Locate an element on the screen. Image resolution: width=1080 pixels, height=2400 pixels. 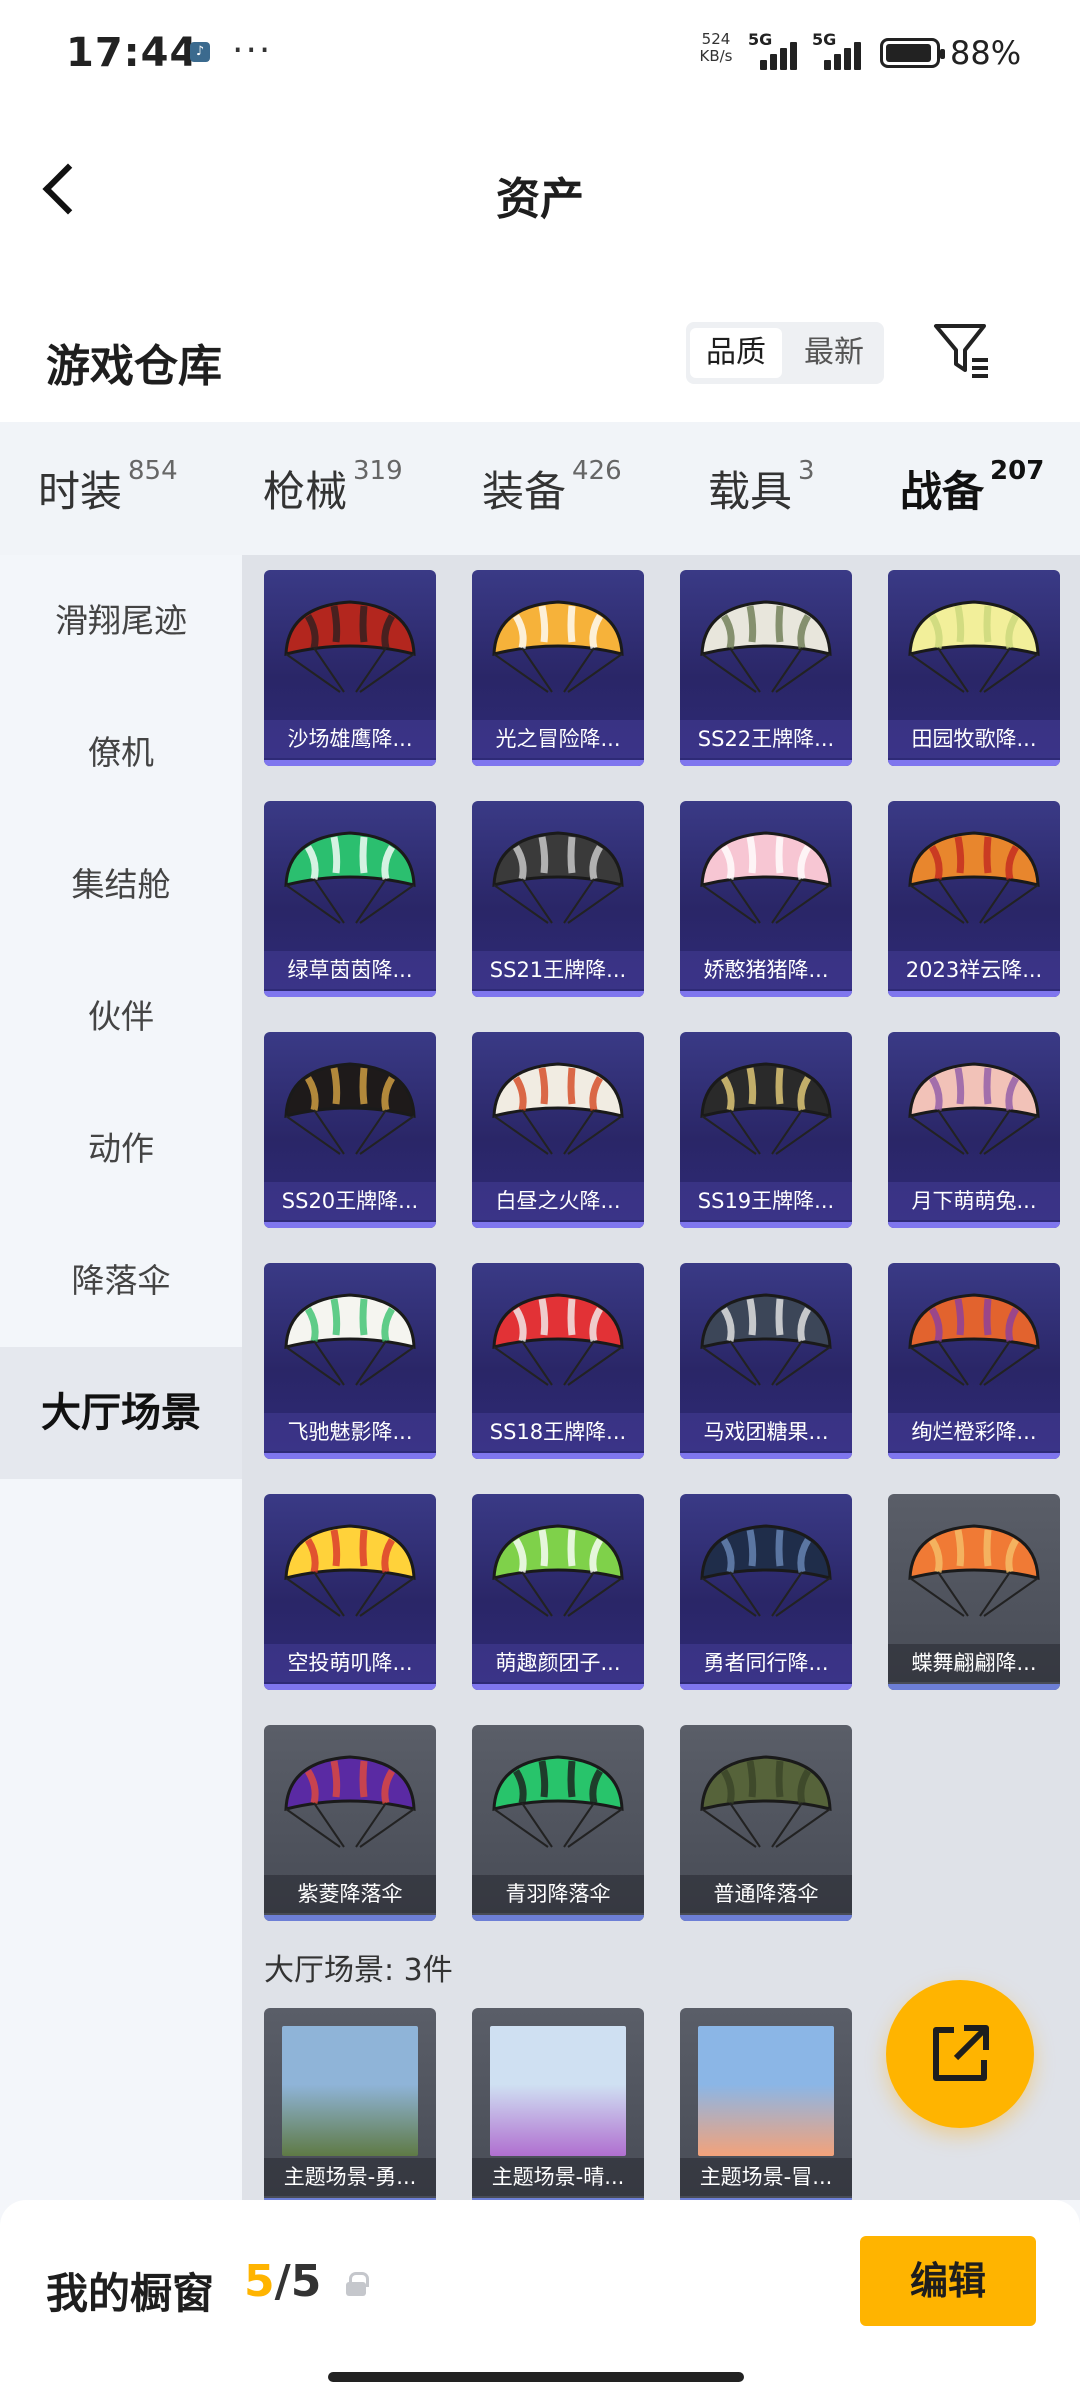
edit-button: 编辑 is located at coordinates (948, 2281).